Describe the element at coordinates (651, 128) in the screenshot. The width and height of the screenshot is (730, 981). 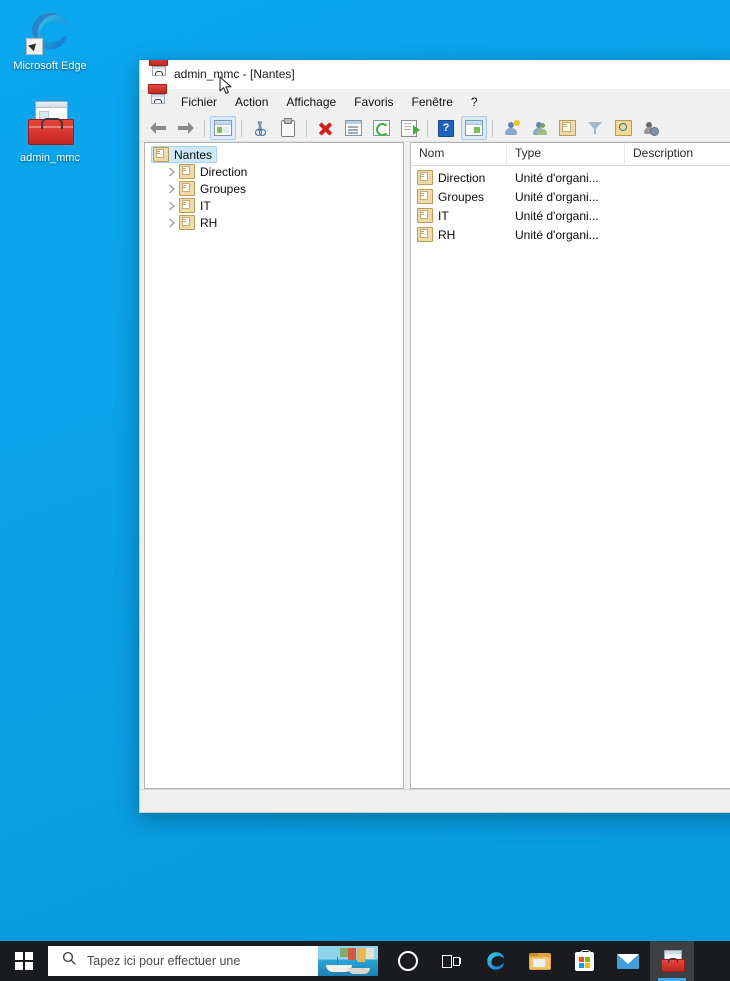
I see `delegate-control-button` at that location.